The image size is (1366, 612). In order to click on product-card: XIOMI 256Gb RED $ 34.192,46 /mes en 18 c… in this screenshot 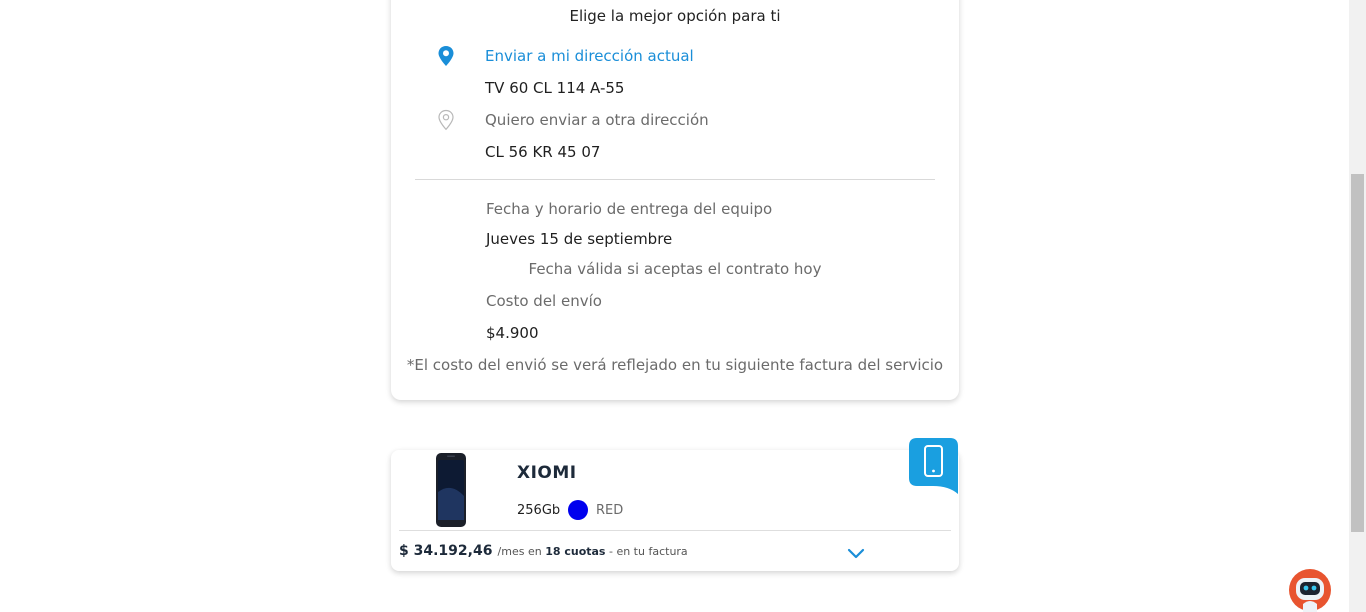, I will do `click(675, 510)`.